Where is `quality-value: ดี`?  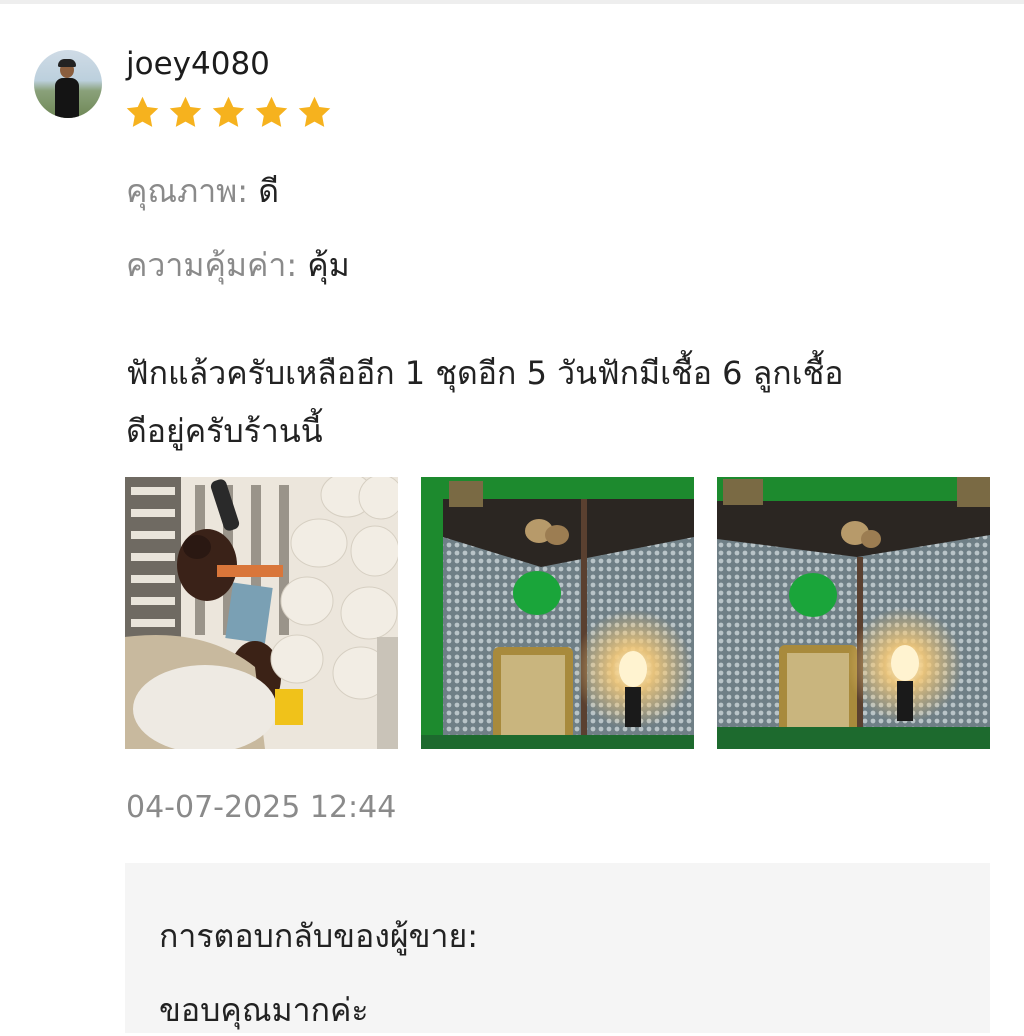 quality-value: ดี is located at coordinates (268, 191).